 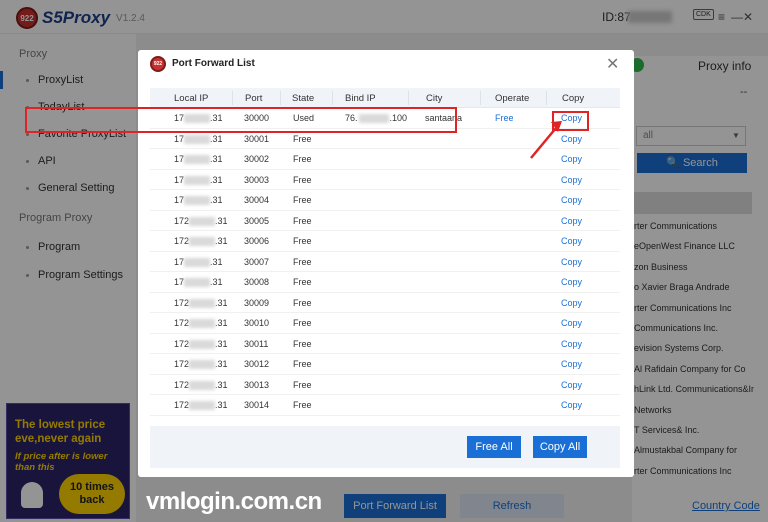 I want to click on table-row: 172.31 30013 Free Copy, so click(x=385, y=385).